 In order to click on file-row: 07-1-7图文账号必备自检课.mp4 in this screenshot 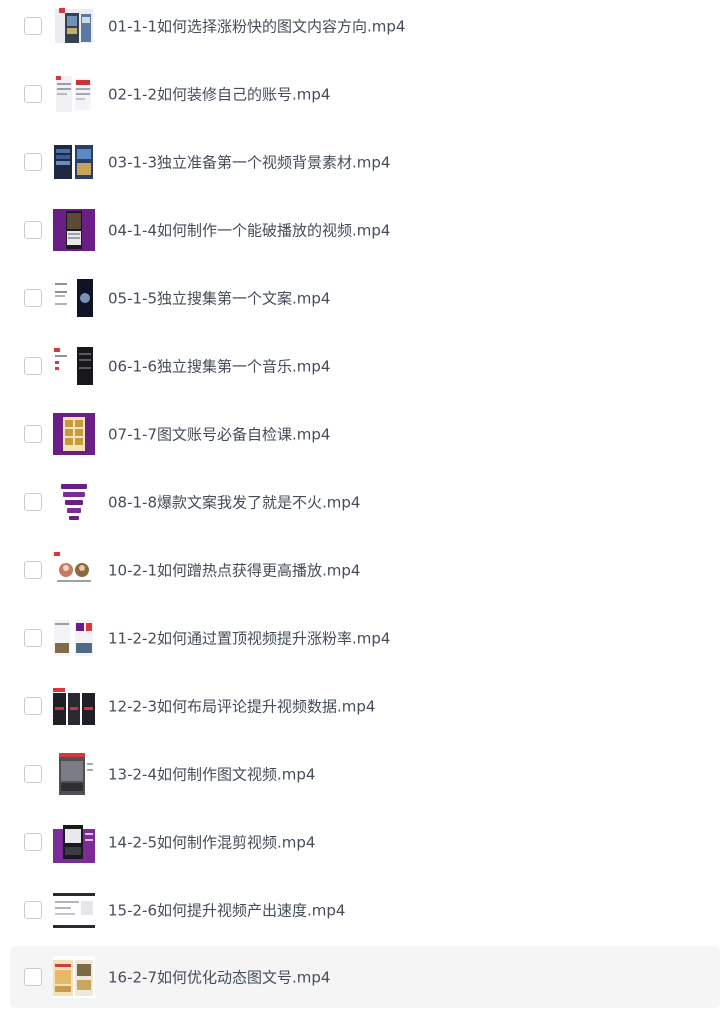, I will do `click(365, 434)`.